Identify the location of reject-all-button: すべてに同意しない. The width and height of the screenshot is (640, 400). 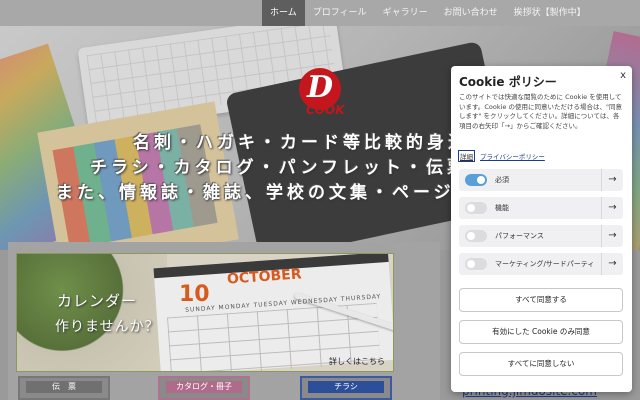
(541, 364).